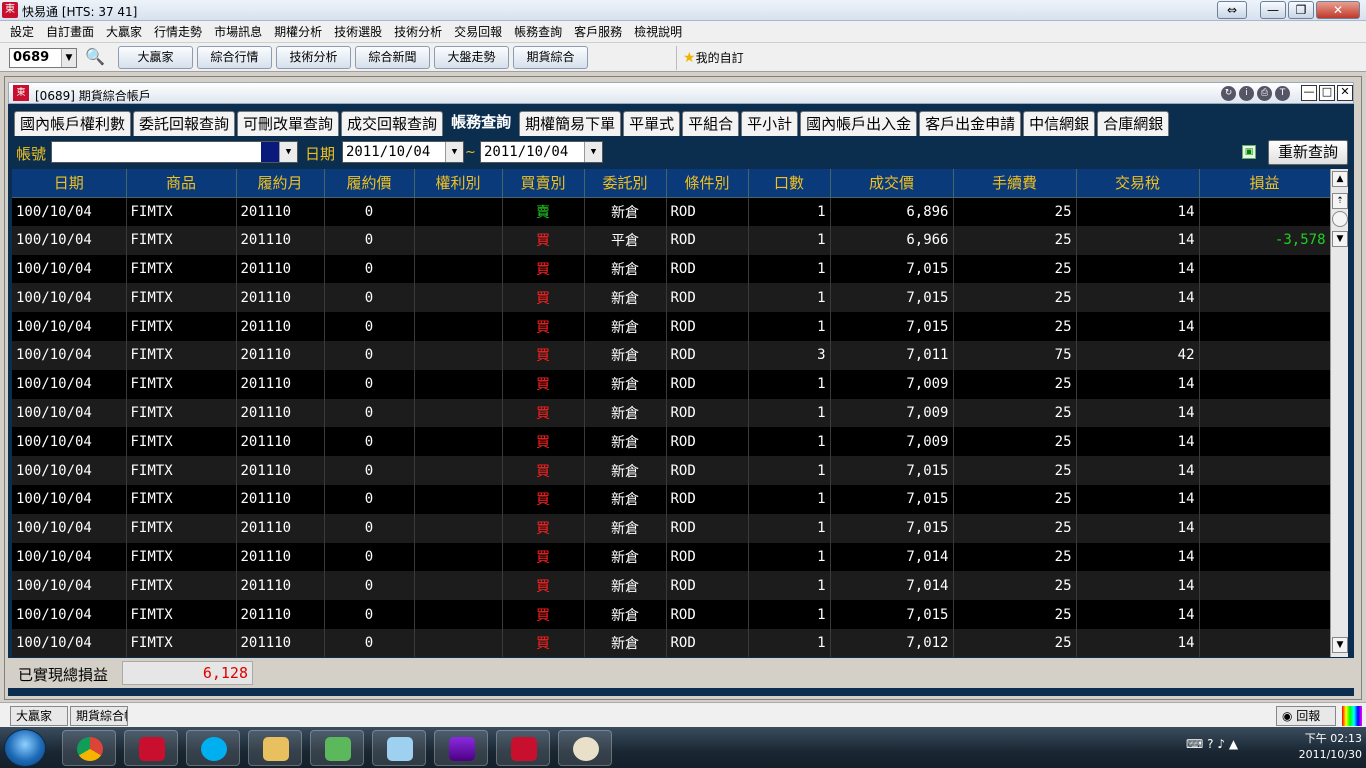  I want to click on tab-account-query: 帳務查詢, so click(481, 122).